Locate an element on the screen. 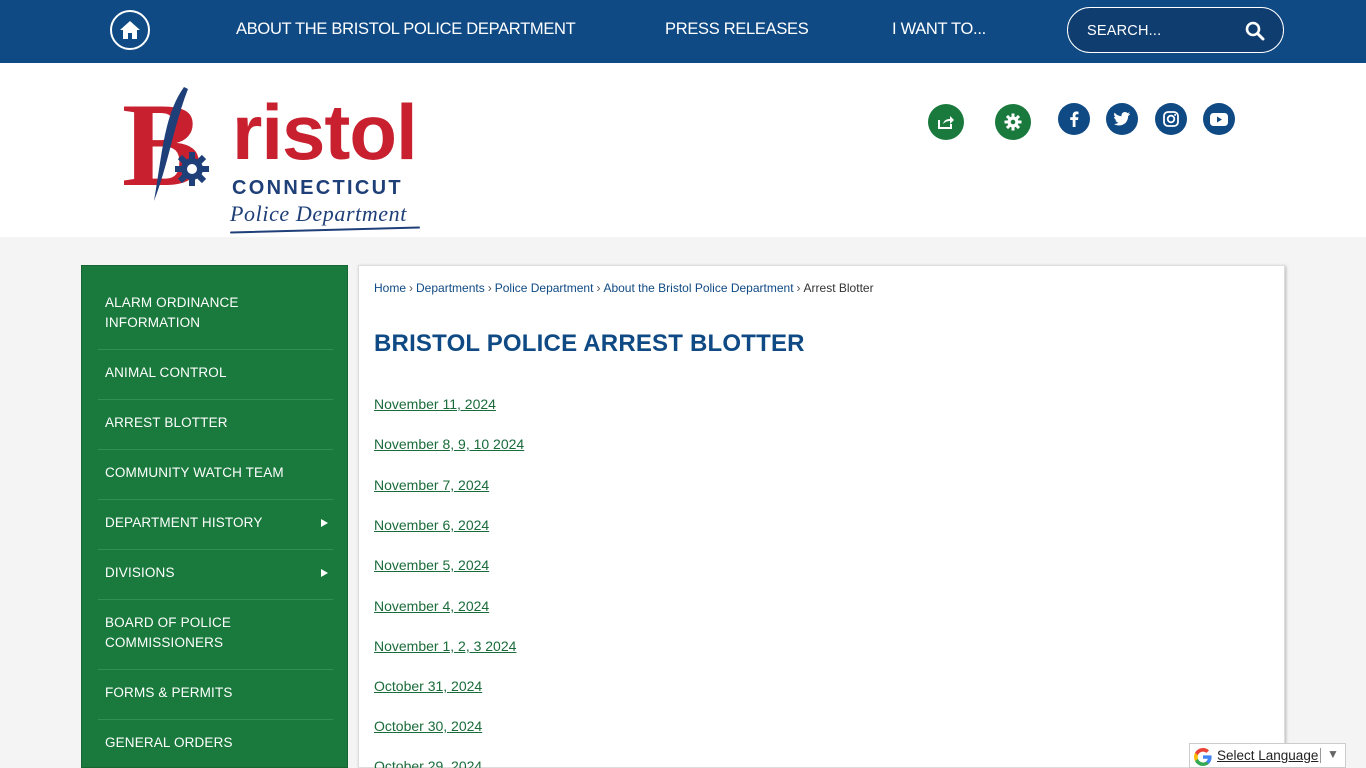 The width and height of the screenshot is (1366, 768). blotter-link: November 5, 2024 is located at coordinates (431, 565).